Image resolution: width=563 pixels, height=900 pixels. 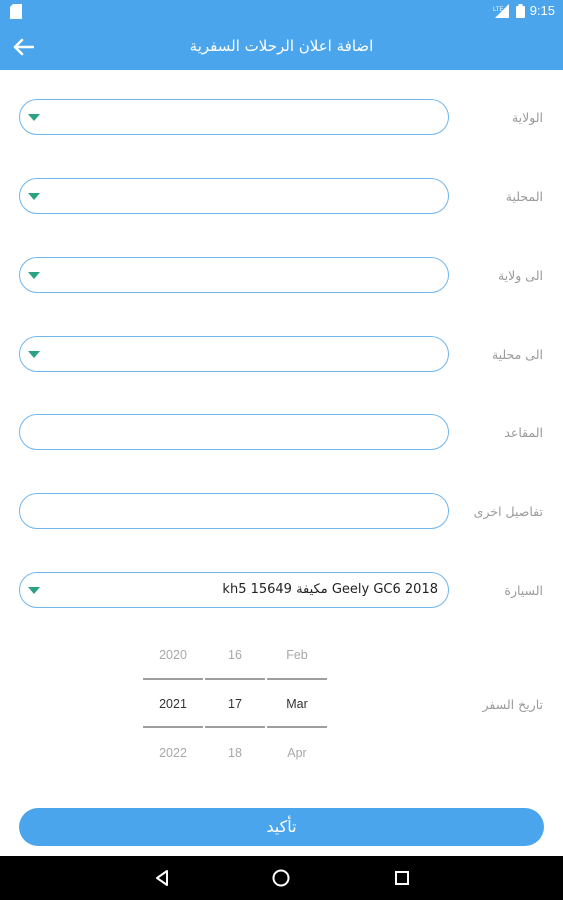 I want to click on car-dropdown: Geely GC6 2018 مكيفة kh5 15649, so click(x=234, y=590).